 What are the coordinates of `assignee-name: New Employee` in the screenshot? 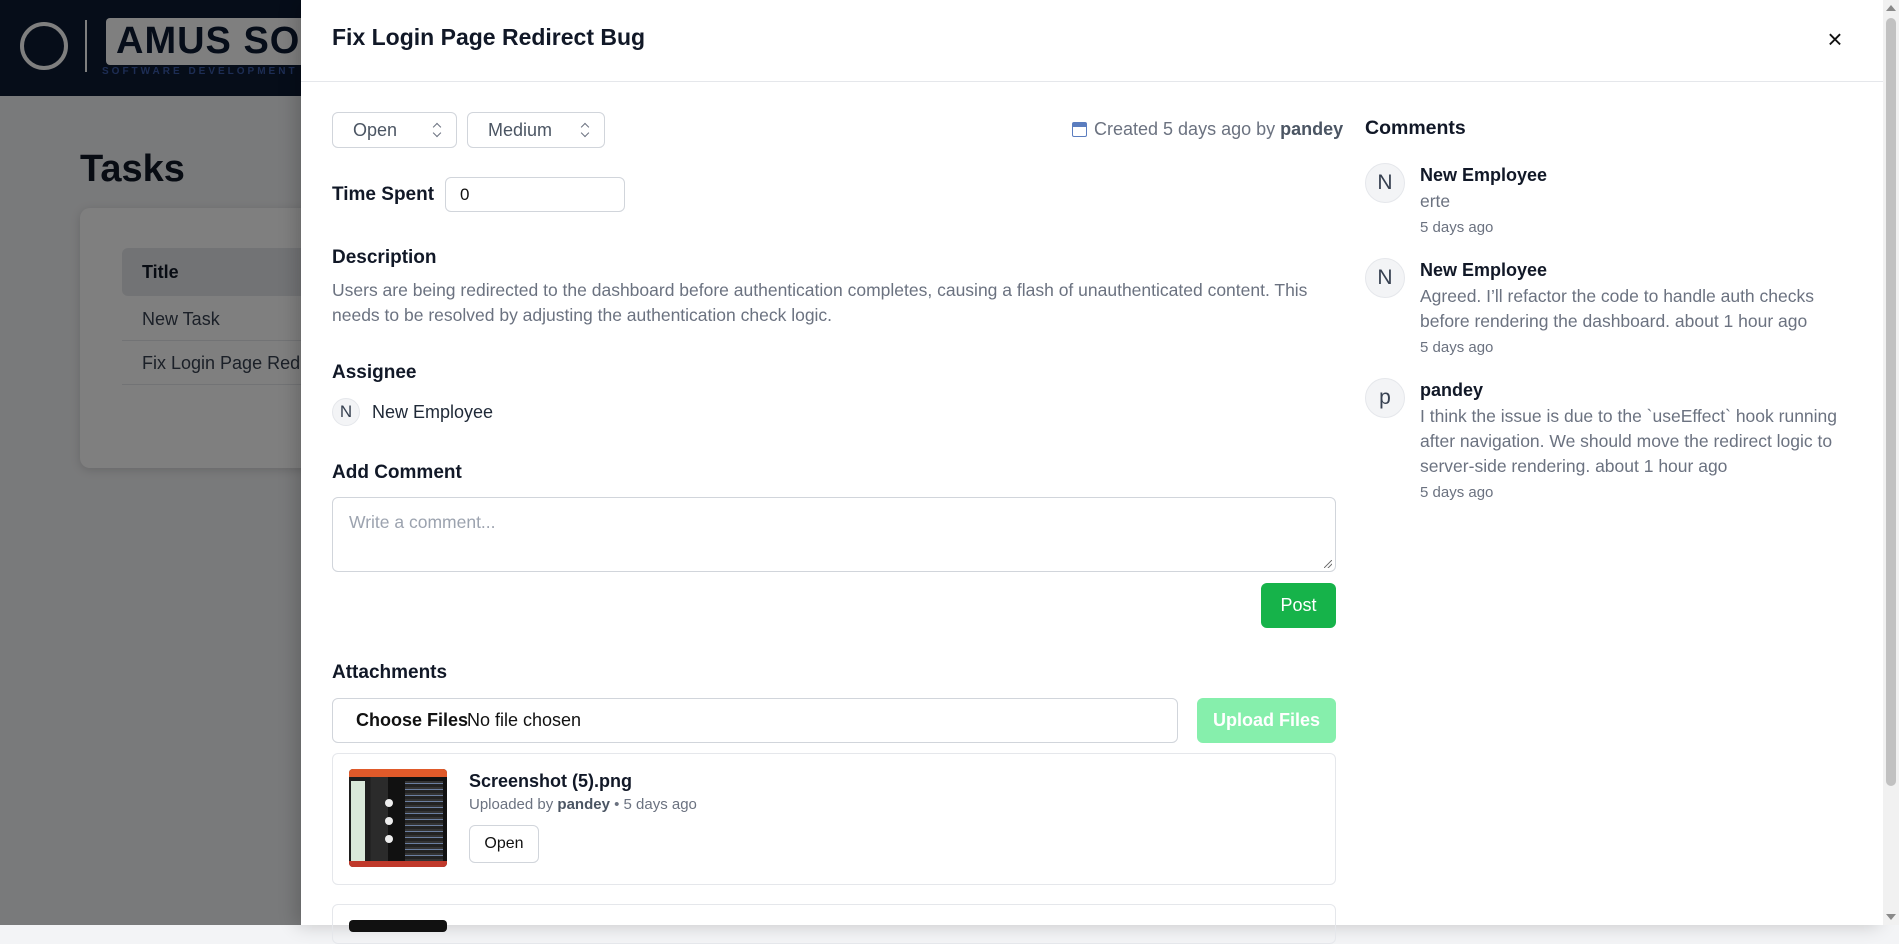 It's located at (433, 412).